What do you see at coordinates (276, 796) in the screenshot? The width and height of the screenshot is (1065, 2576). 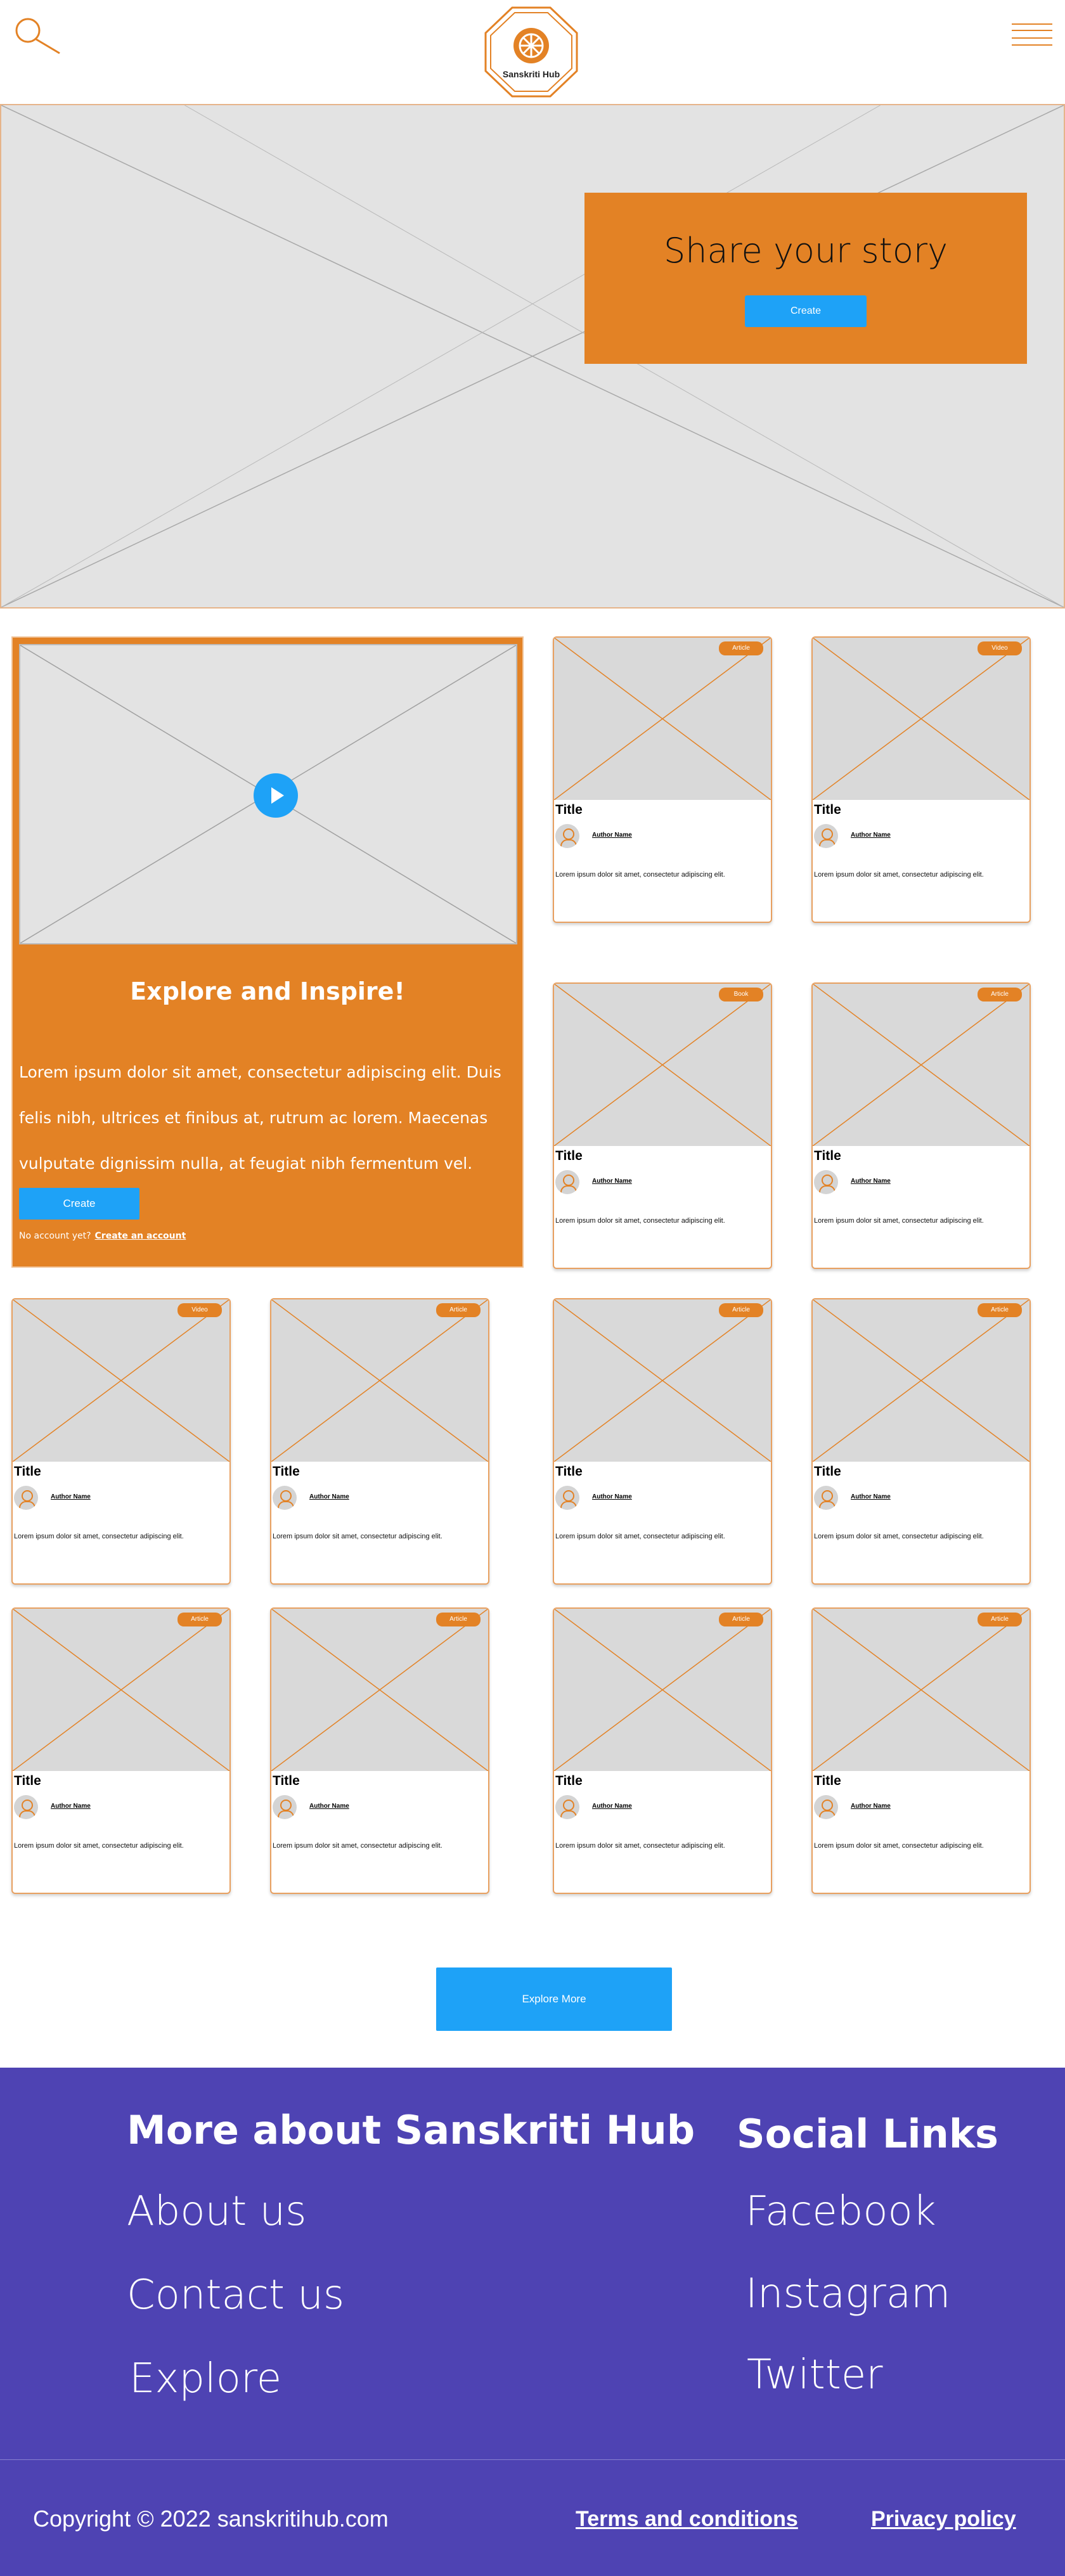 I see `play-icon` at bounding box center [276, 796].